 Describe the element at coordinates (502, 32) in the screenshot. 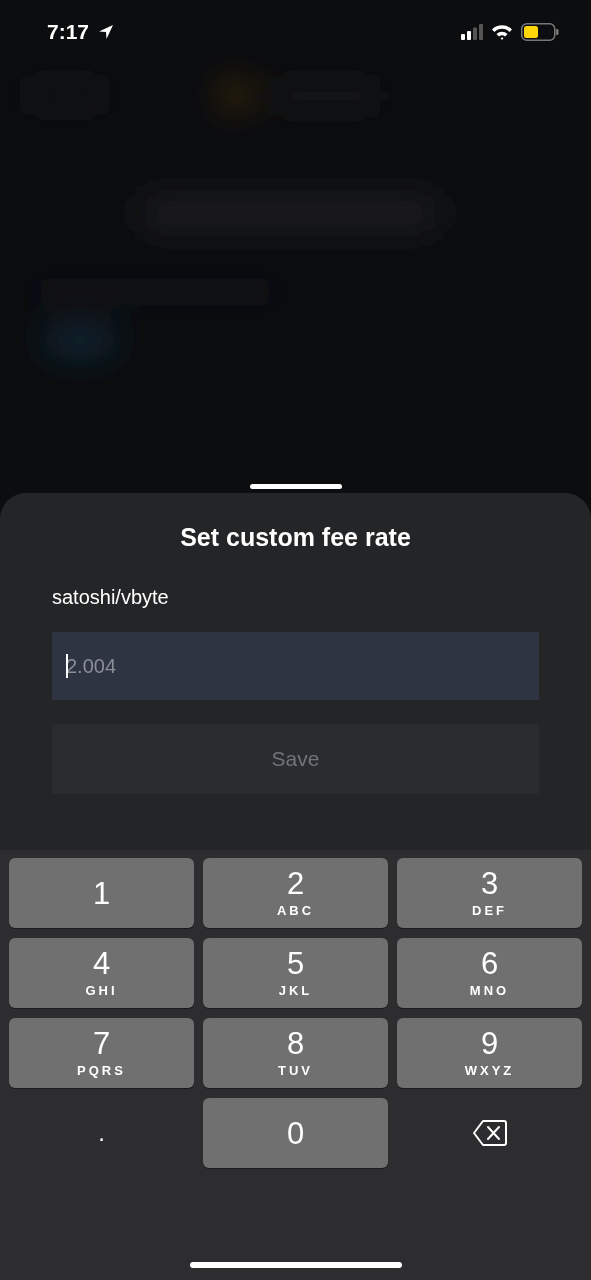

I see `wifi-icon` at that location.